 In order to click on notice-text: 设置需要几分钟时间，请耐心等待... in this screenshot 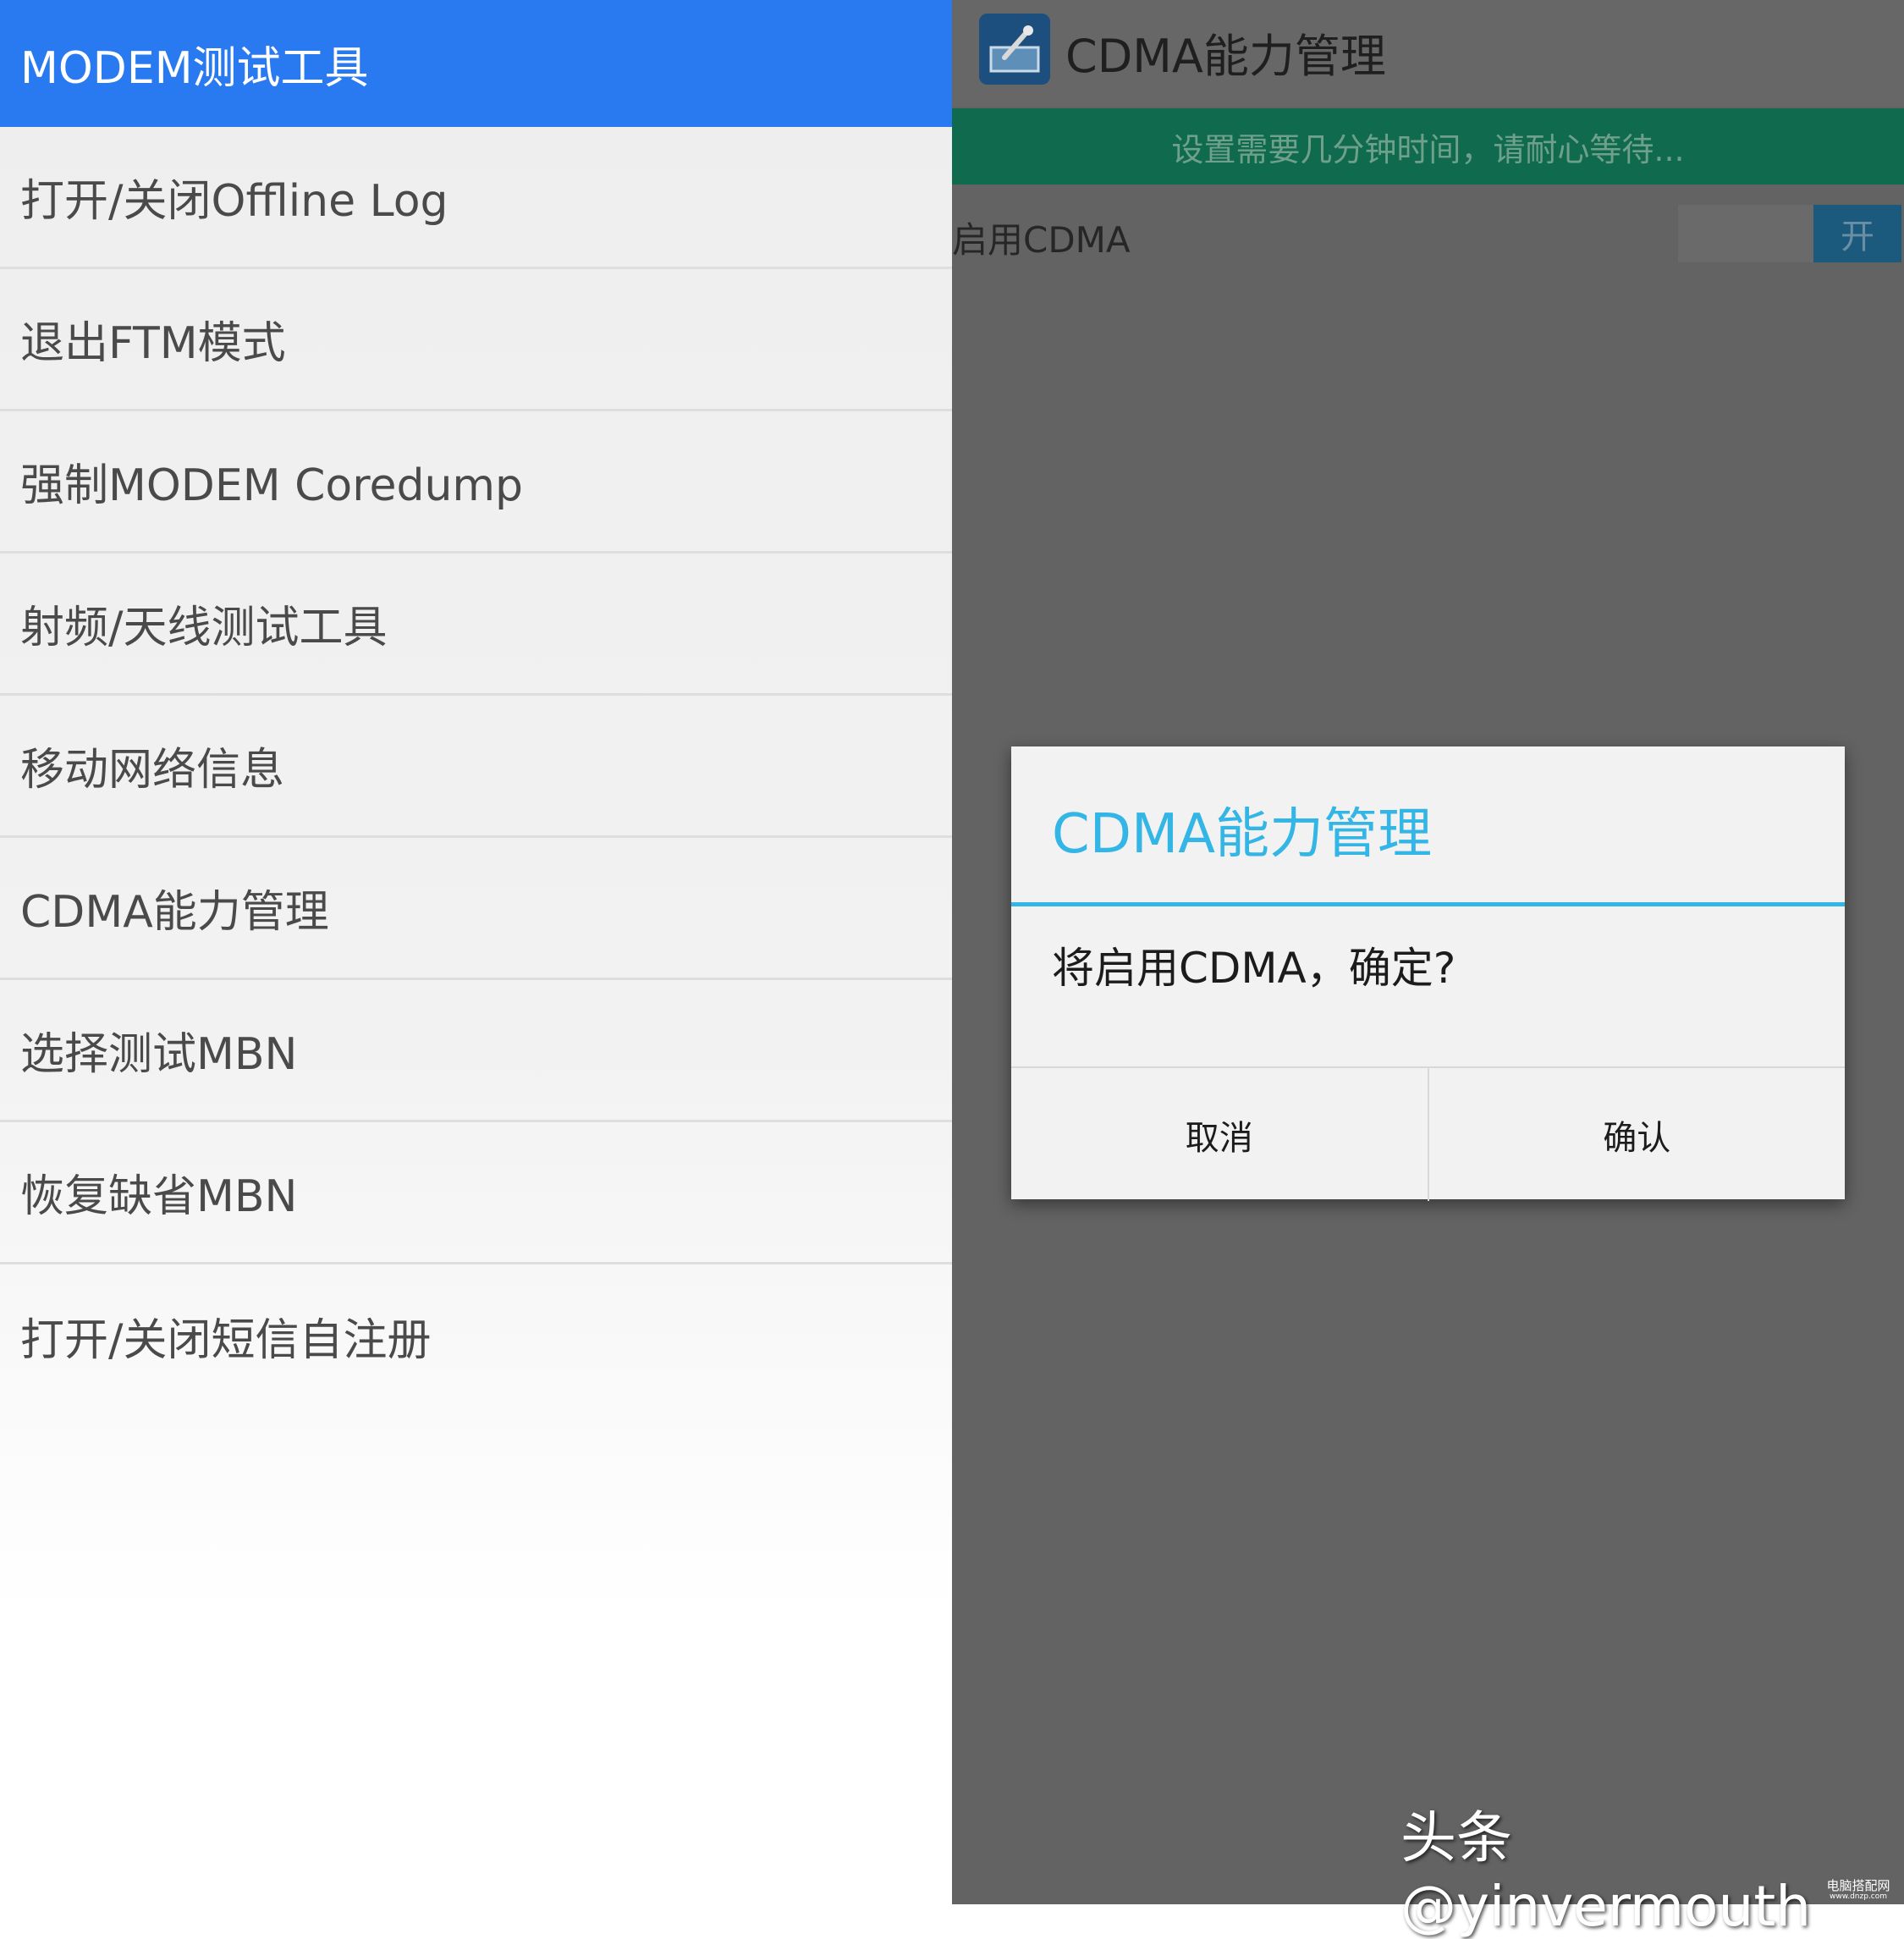, I will do `click(1428, 149)`.